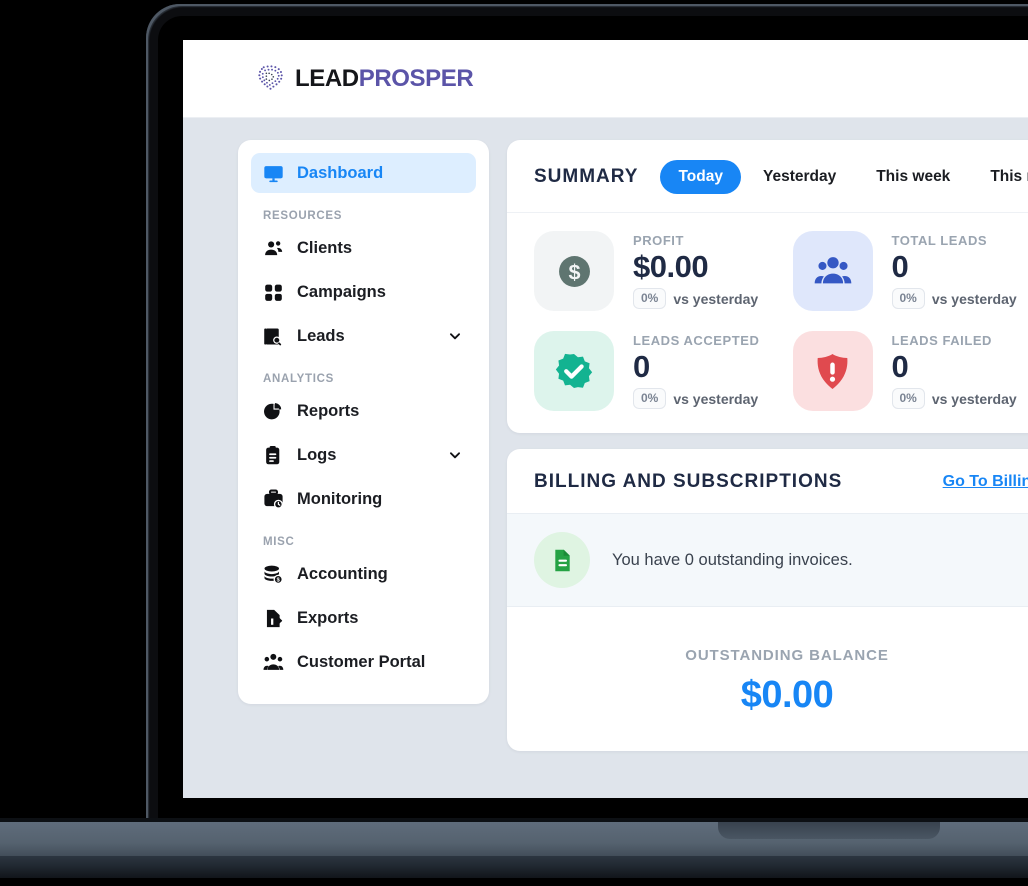  Describe the element at coordinates (363, 336) in the screenshot. I see `sidebar-item-leads: Leads` at that location.